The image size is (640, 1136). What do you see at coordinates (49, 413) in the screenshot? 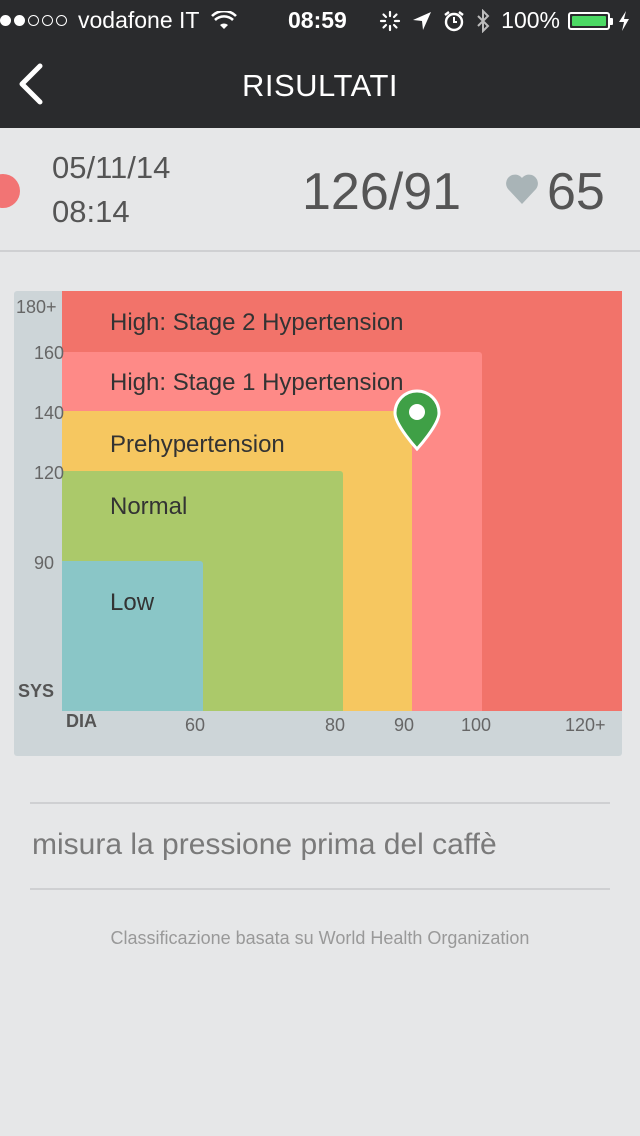
I see `y-tick: 140` at bounding box center [49, 413].